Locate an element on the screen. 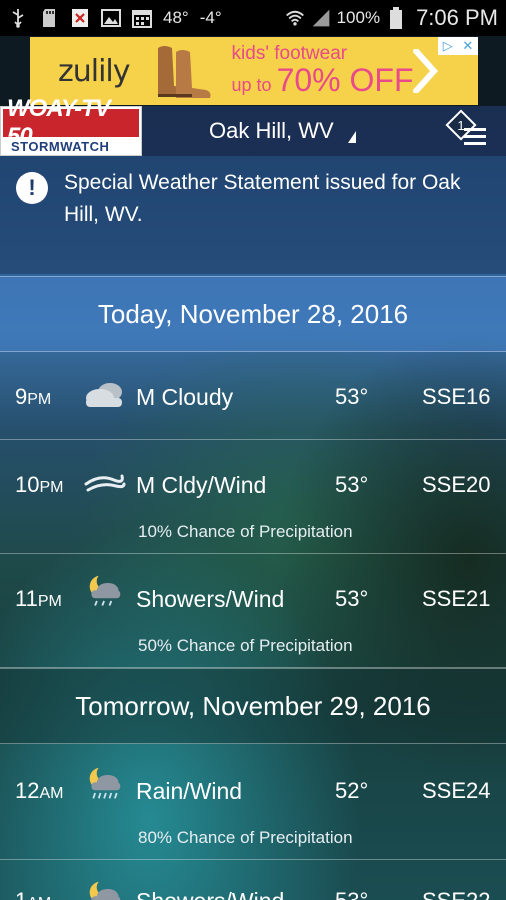 The image size is (506, 900). ad-text: kids' footwear up to 70% OFF is located at coordinates (323, 71).